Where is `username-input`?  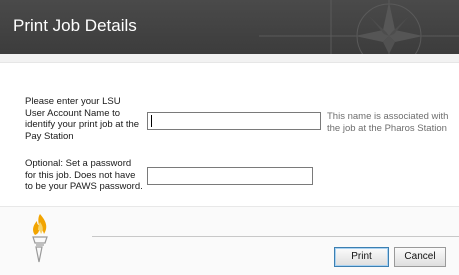 username-input is located at coordinates (234, 121).